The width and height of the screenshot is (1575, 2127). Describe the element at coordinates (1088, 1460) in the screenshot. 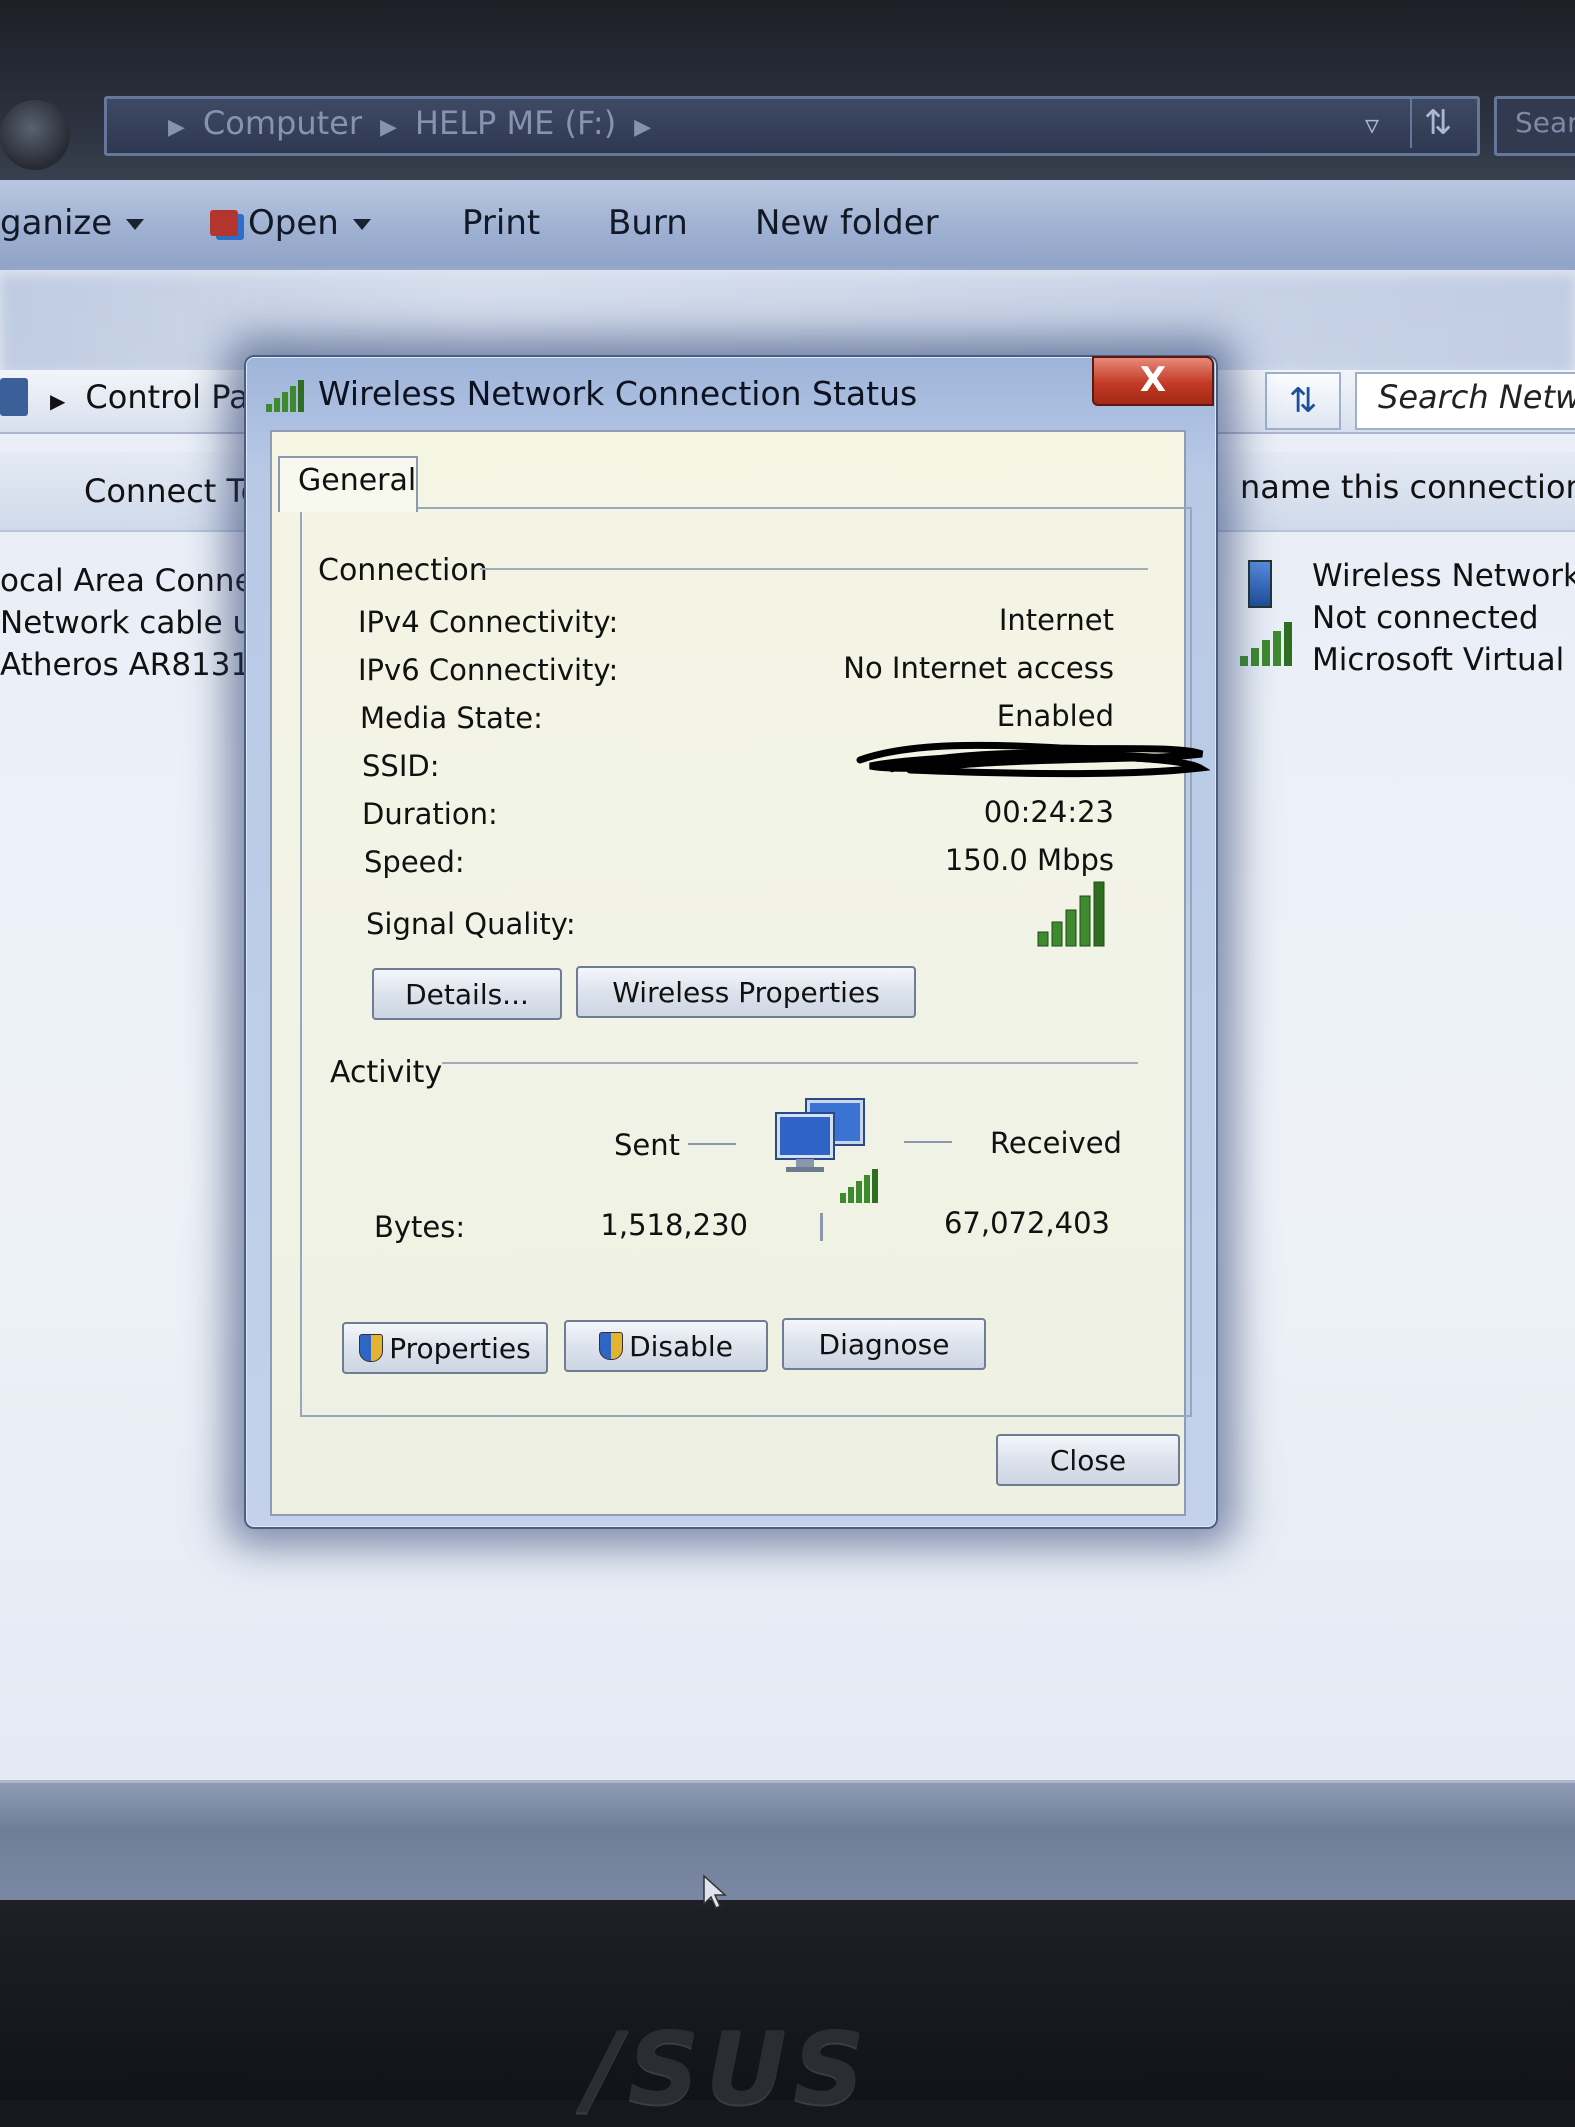

I see `close-button: Close` at that location.